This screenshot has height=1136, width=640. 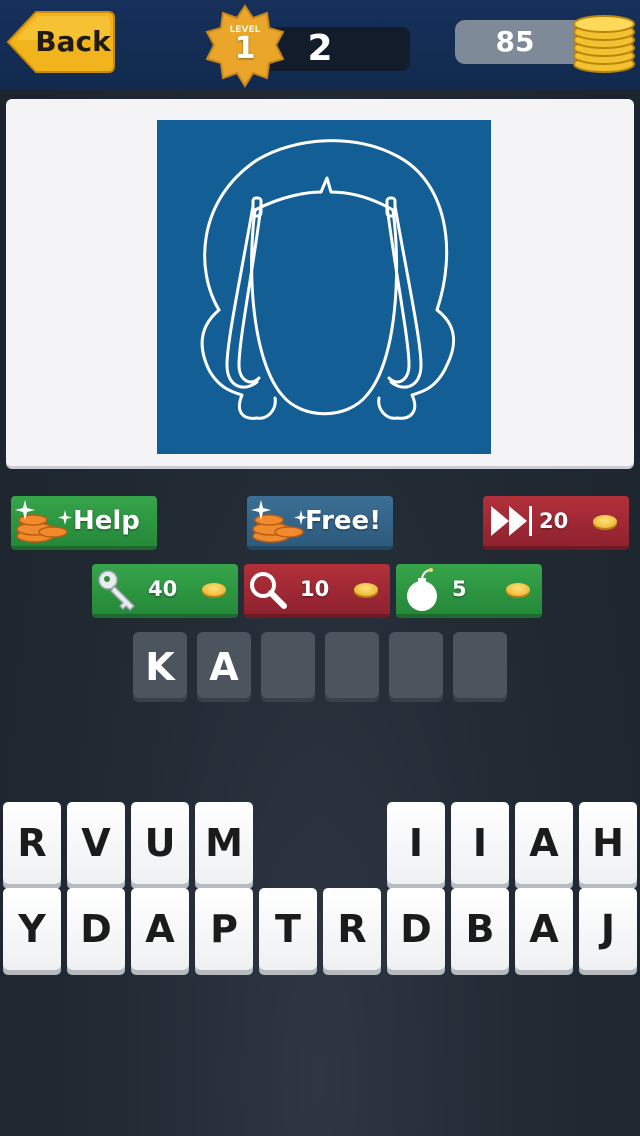 I want to click on letter-tile: T, so click(x=288, y=929).